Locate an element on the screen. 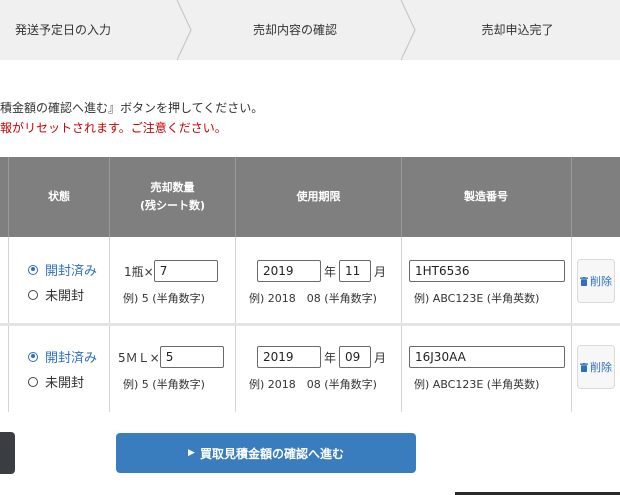 The image size is (620, 495). quantity-cell: 1瓶× 例) 5 (半角数字) is located at coordinates (172, 280).